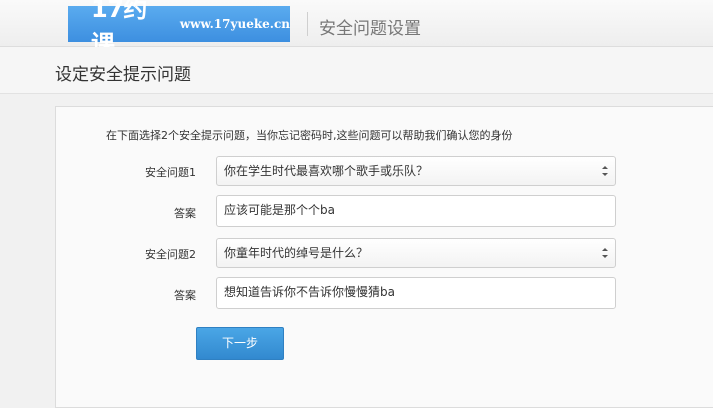 Image resolution: width=713 pixels, height=408 pixels. Describe the element at coordinates (185, 213) in the screenshot. I see `answer1-label: 答案` at that location.